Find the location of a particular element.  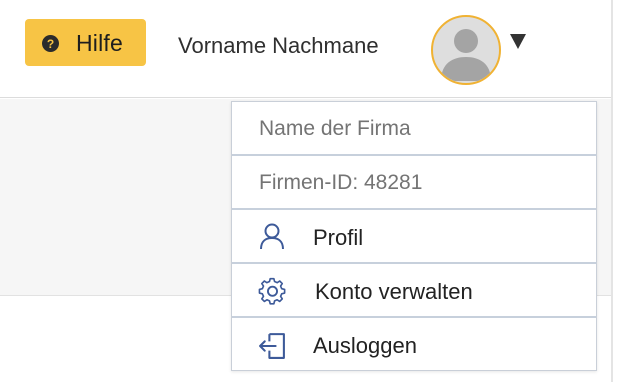

company-id: Firmen-ID: 48281 is located at coordinates (341, 182).